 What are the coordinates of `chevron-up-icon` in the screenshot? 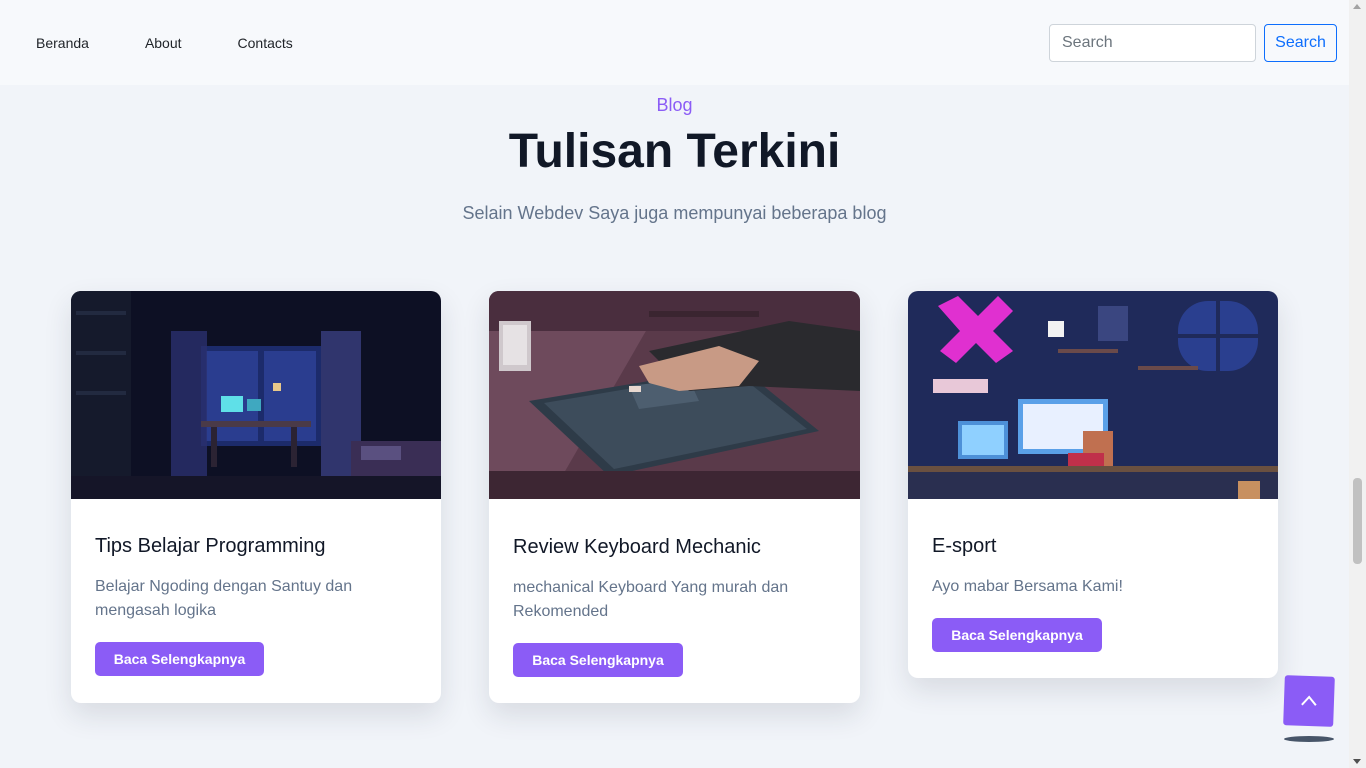 It's located at (1309, 700).